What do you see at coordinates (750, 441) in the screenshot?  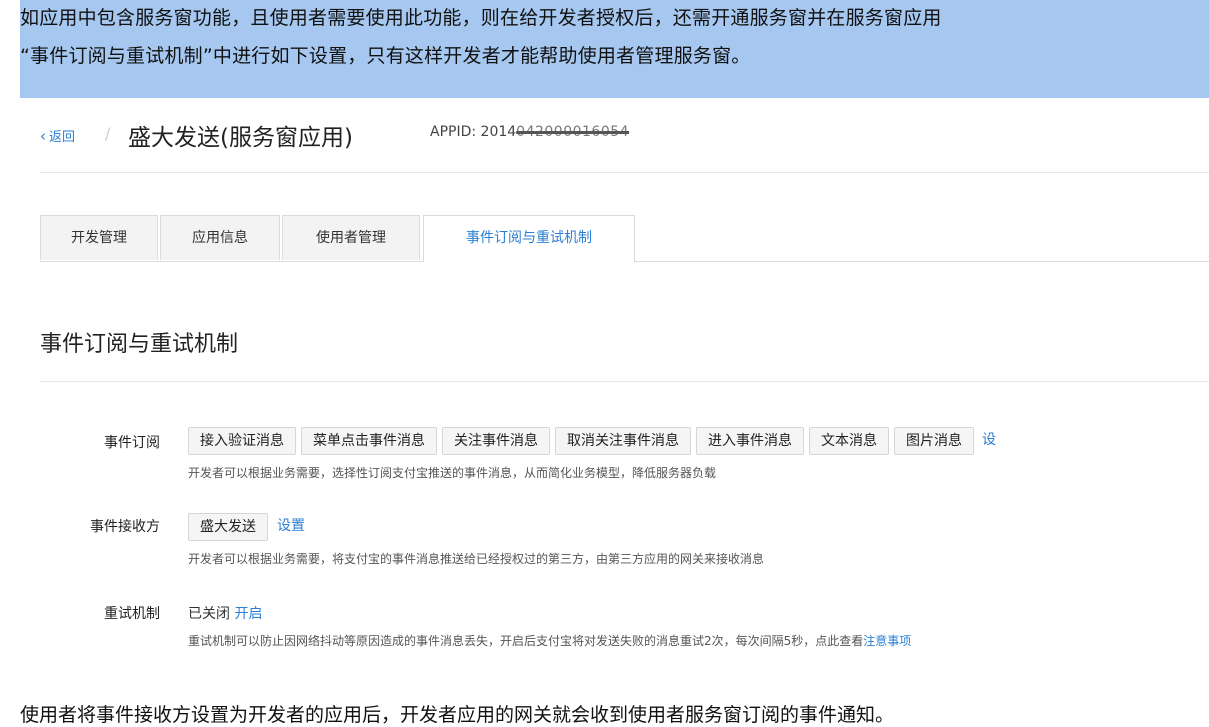 I see `chip-enter: 进入事件消息` at bounding box center [750, 441].